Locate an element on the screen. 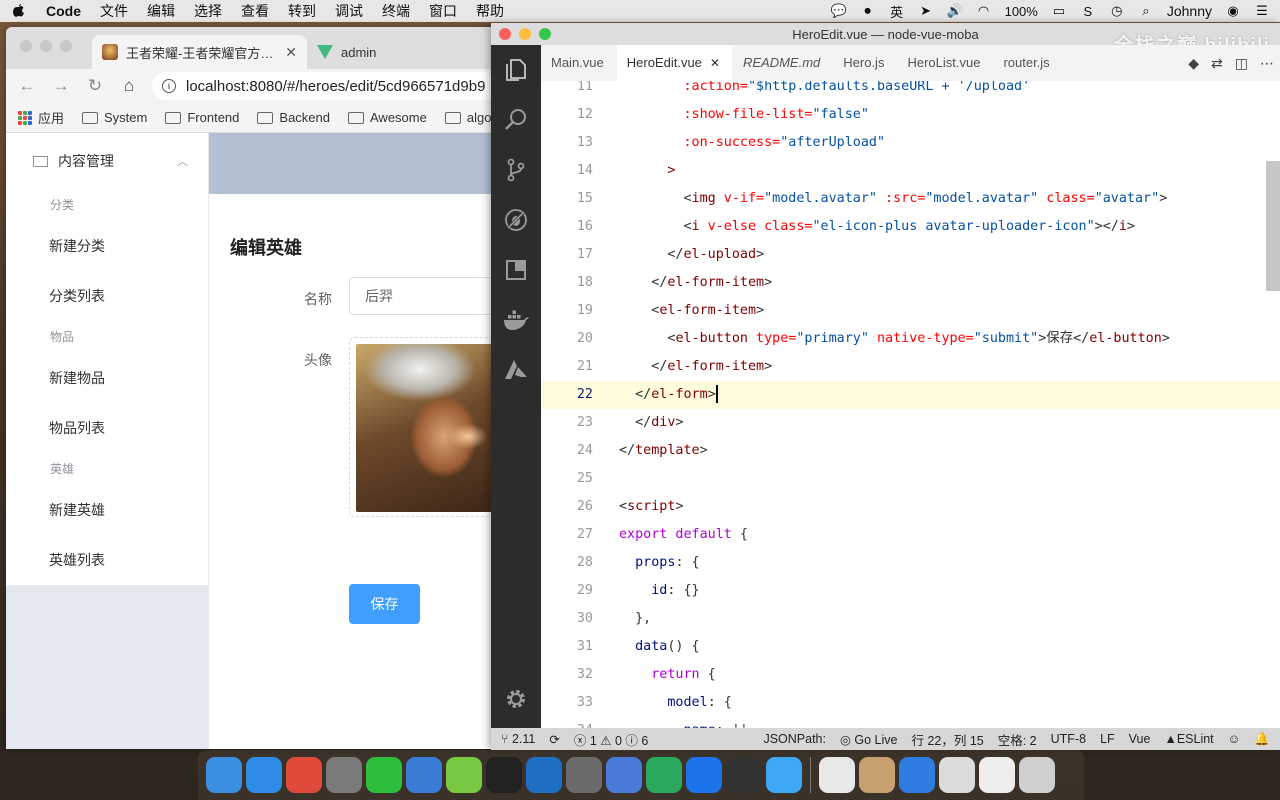 The width and height of the screenshot is (1280, 800). save-button: 保存 is located at coordinates (384, 604).